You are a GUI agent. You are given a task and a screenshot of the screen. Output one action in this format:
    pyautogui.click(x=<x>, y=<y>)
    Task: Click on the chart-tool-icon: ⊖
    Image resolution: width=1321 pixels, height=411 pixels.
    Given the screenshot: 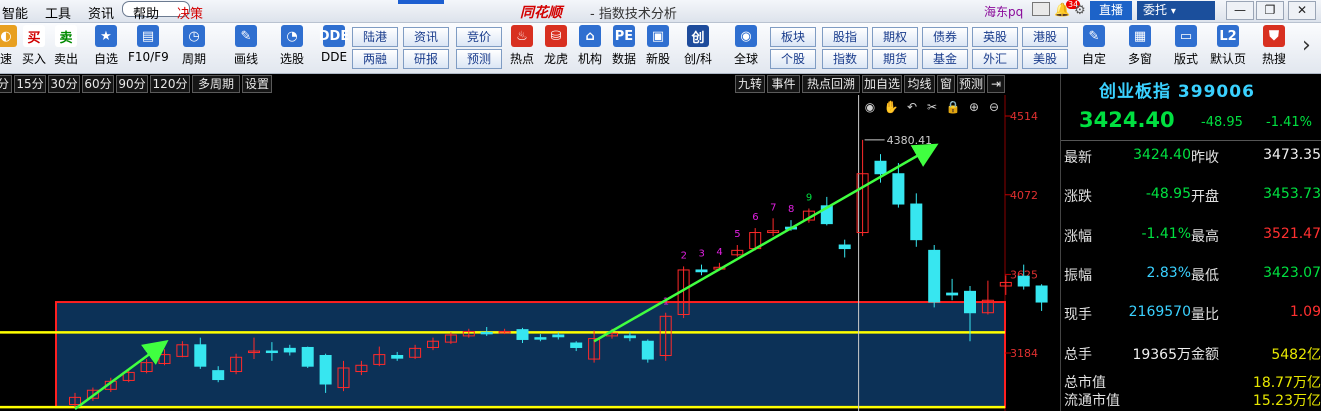 What is the action you would take?
    pyautogui.click(x=994, y=107)
    